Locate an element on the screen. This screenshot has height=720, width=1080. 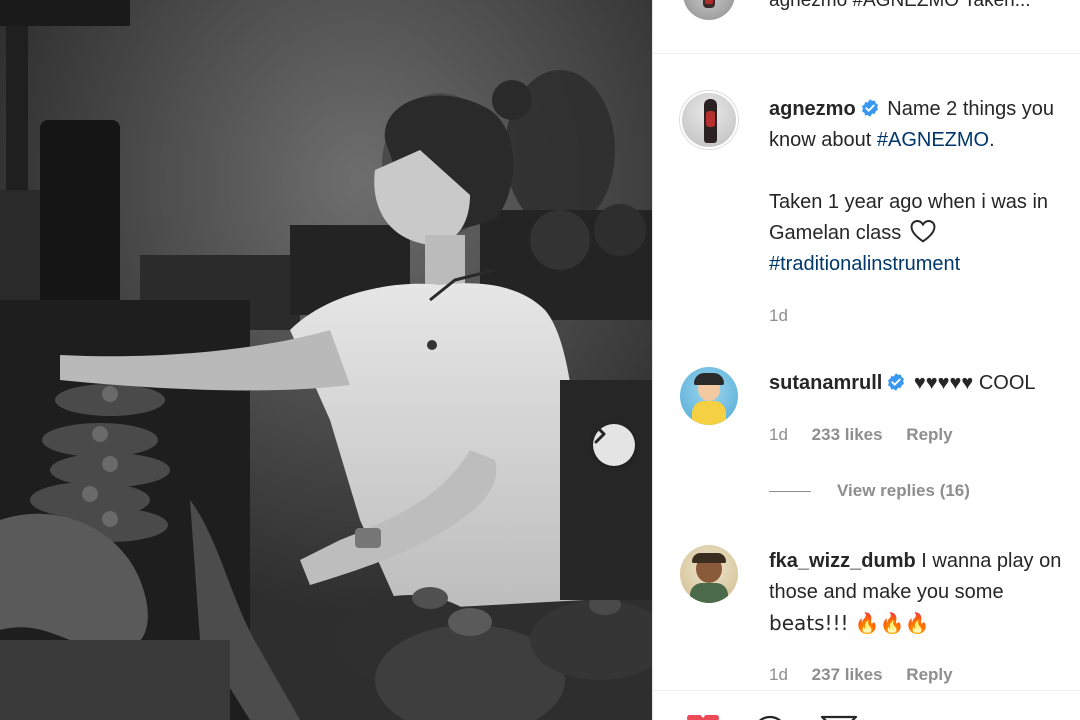
comment-likes: 233 likes is located at coordinates (847, 434).